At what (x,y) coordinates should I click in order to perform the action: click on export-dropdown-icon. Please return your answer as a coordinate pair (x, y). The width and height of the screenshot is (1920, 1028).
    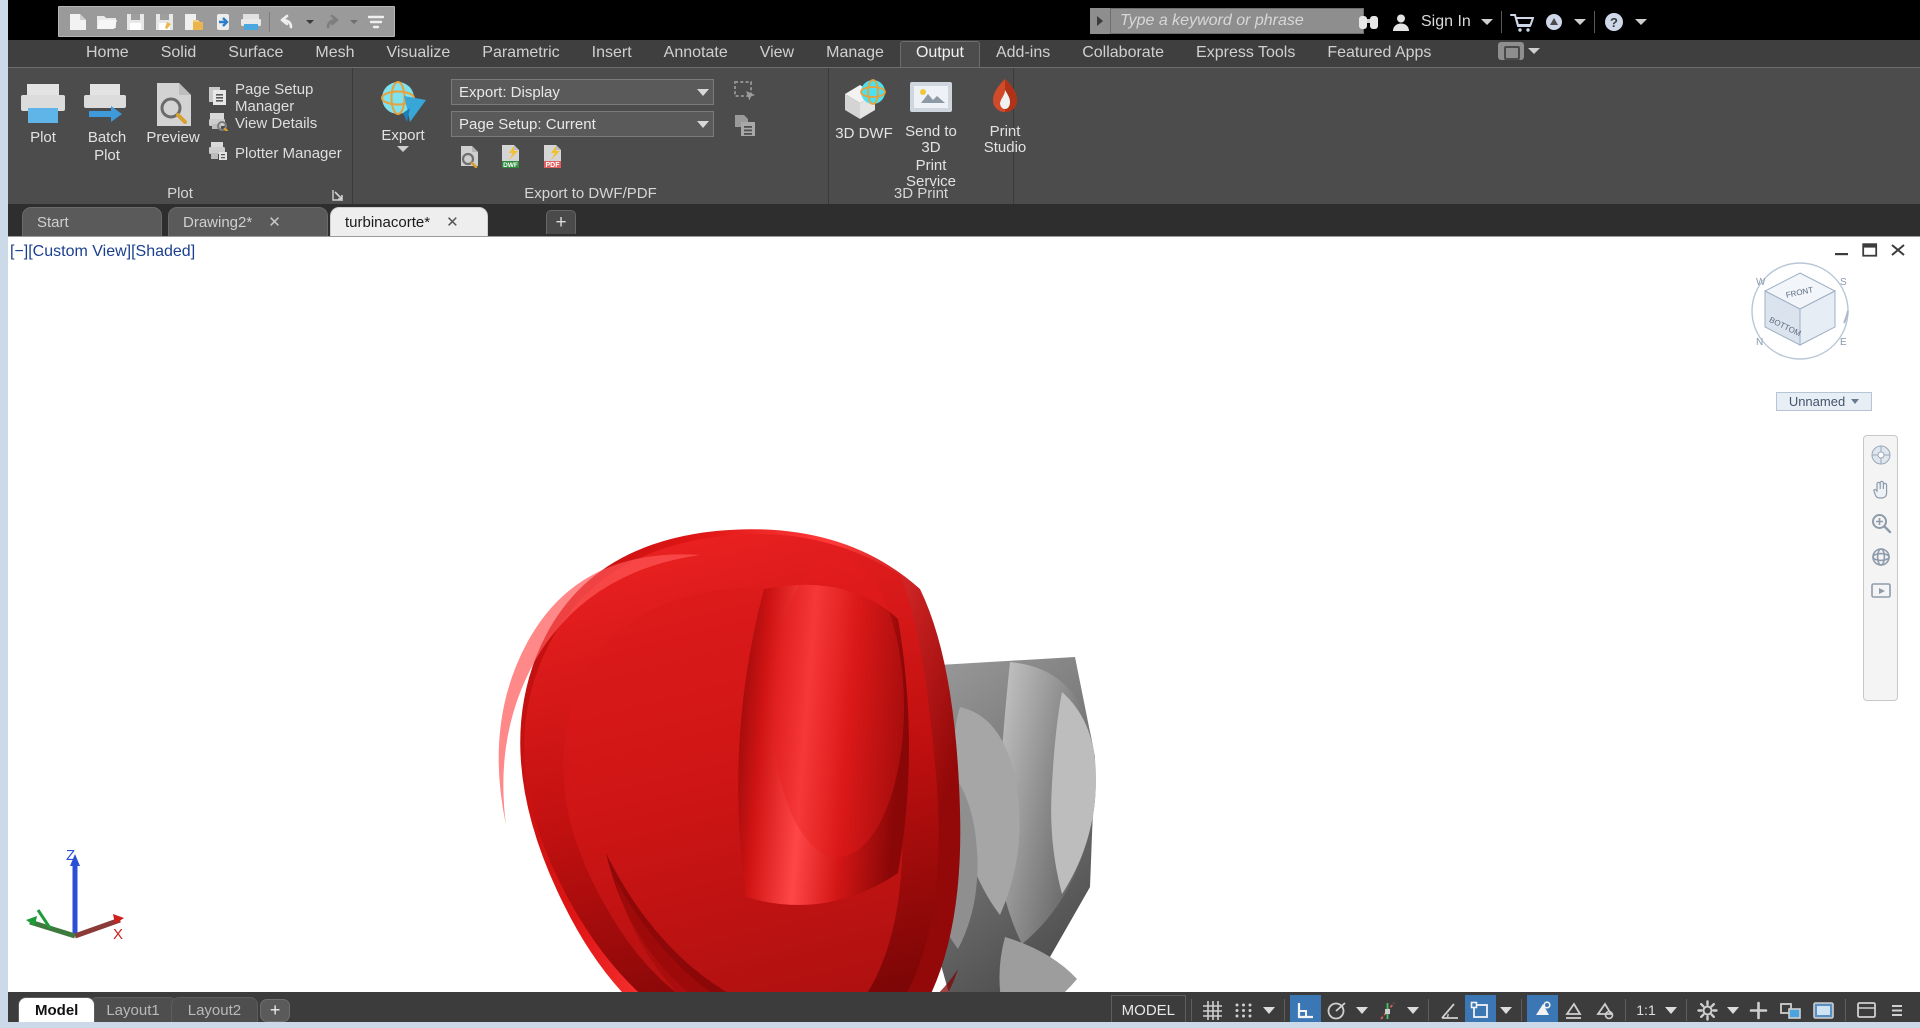
    Looking at the image, I should click on (403, 149).